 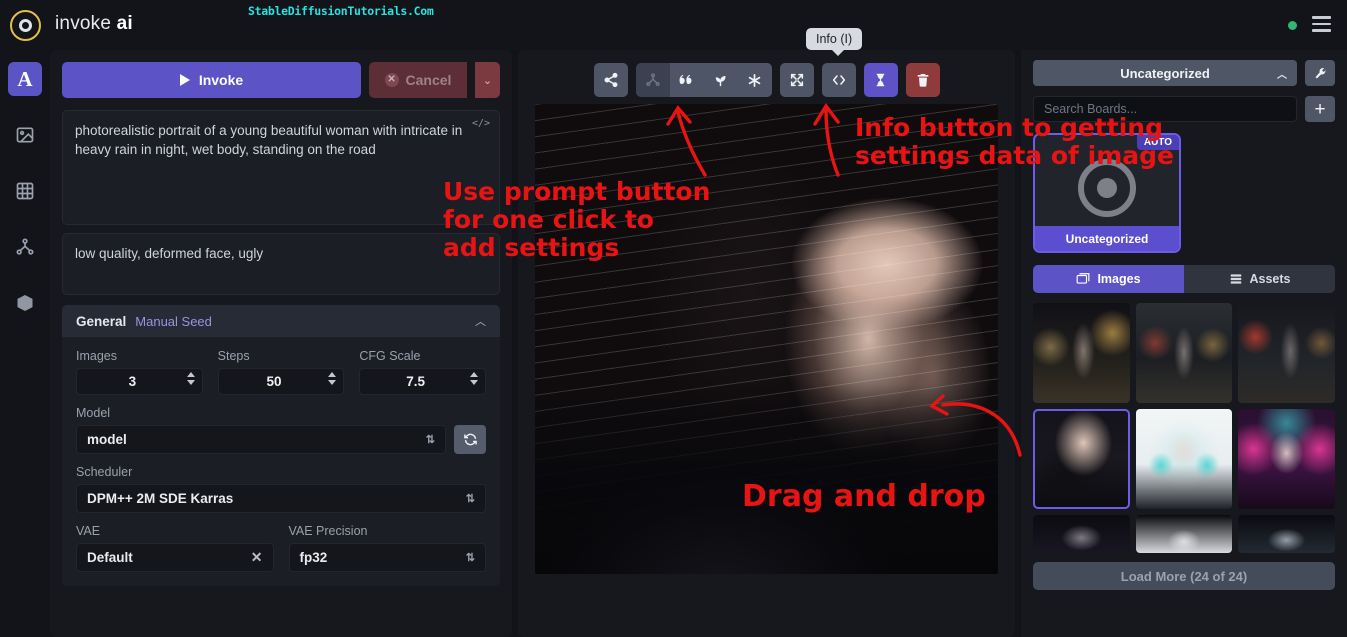 I want to click on images-spinner, so click(x=190, y=378).